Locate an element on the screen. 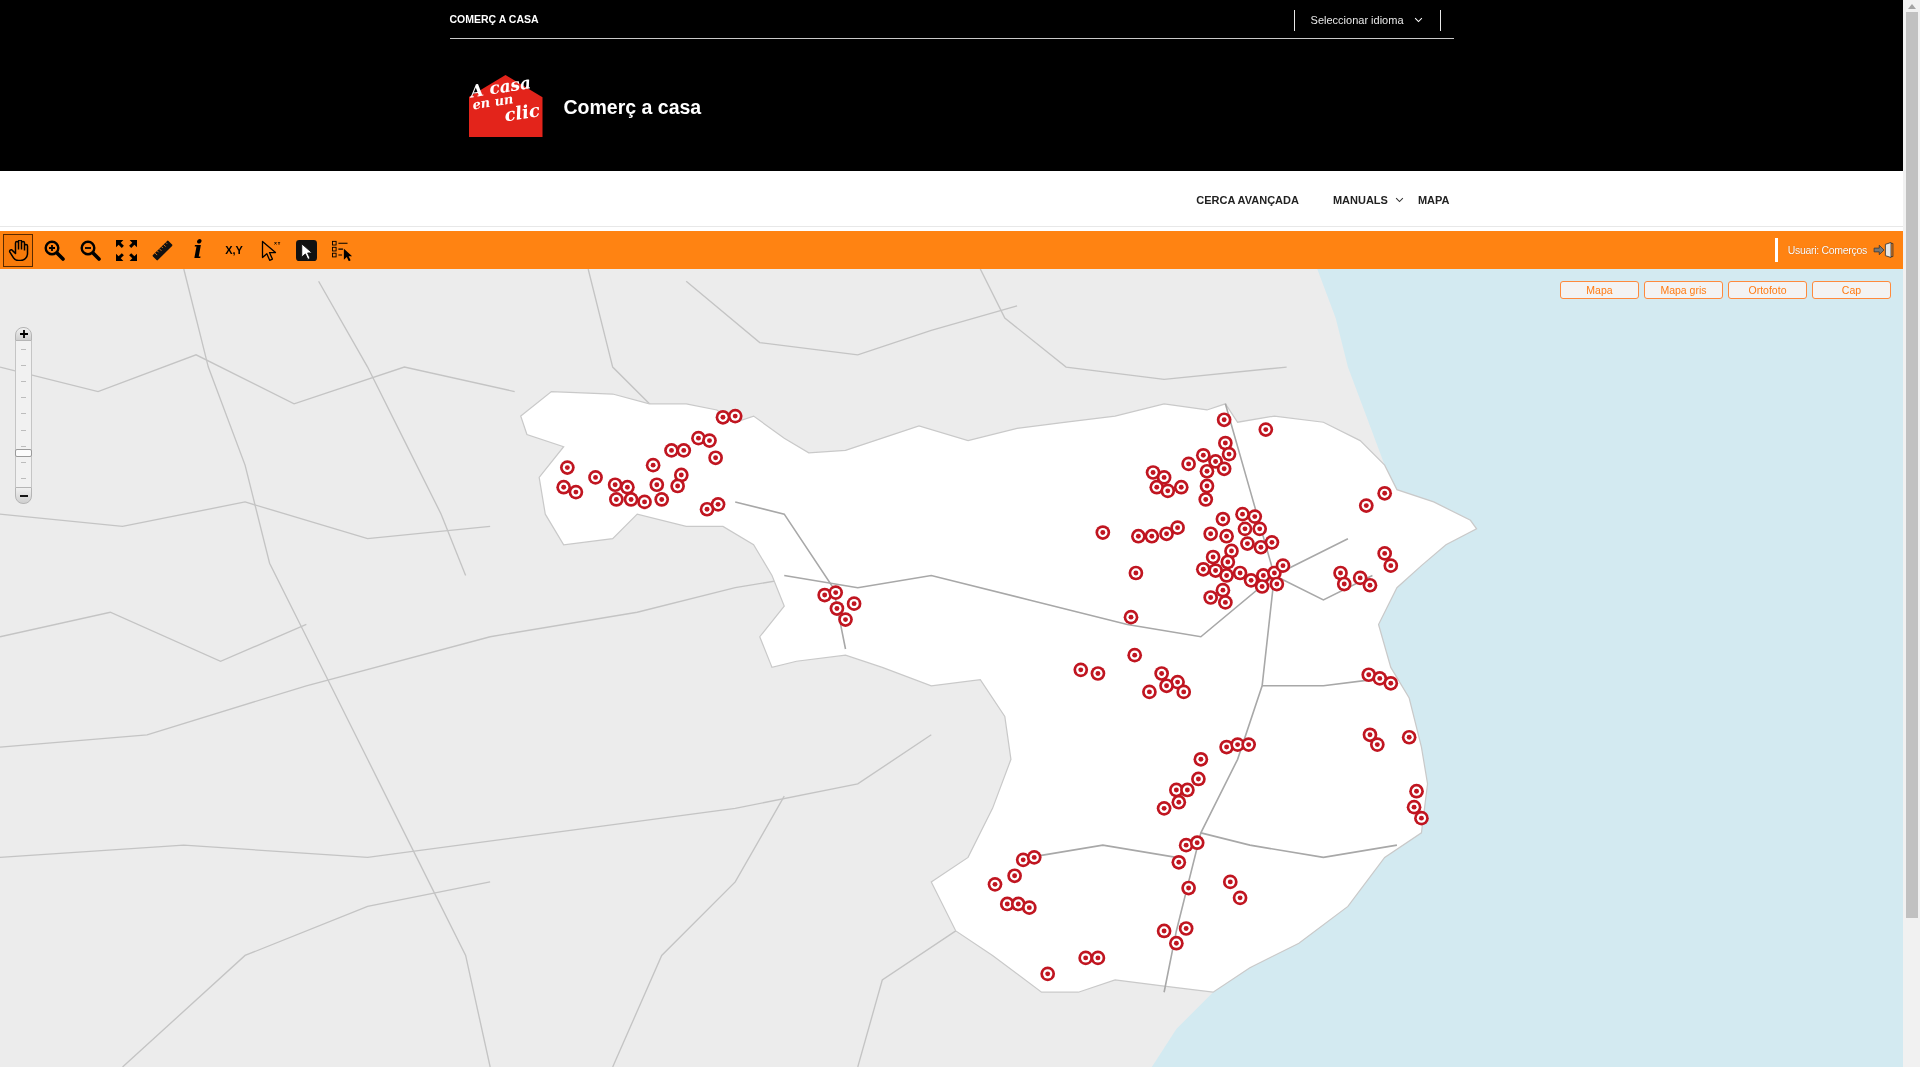  zoom-out-button is located at coordinates (23, 495).